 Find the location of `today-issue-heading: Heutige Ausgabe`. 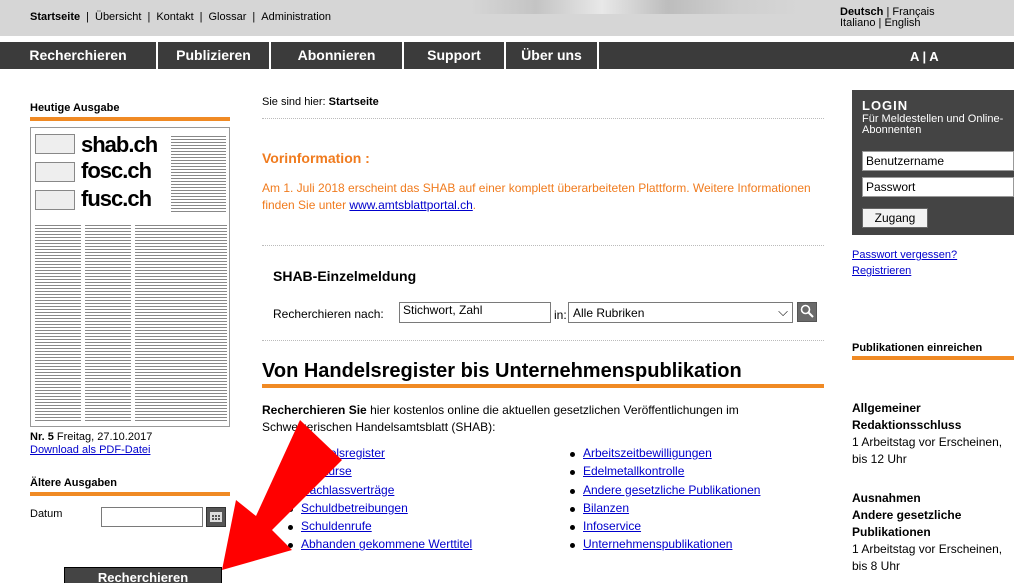

today-issue-heading: Heutige Ausgabe is located at coordinates (75, 108).